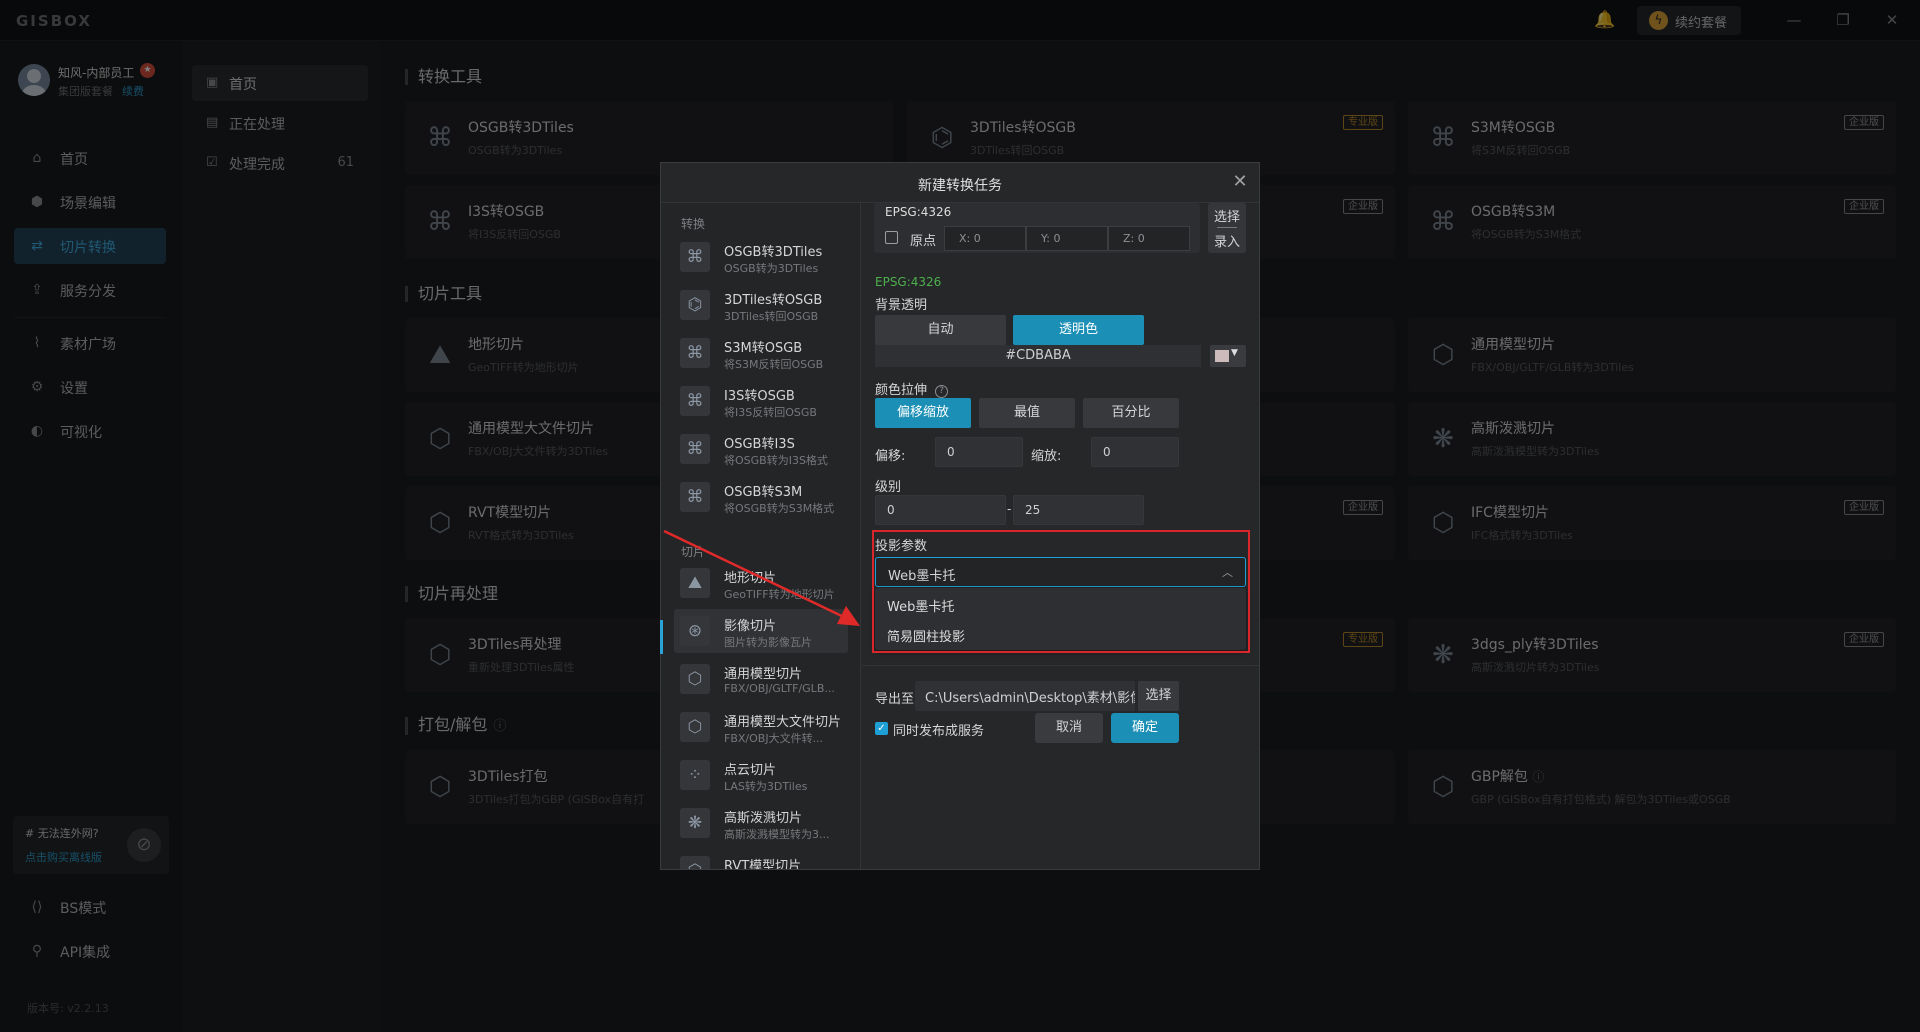  What do you see at coordinates (960, 186) in the screenshot?
I see `dialog-title: 新建转换任务` at bounding box center [960, 186].